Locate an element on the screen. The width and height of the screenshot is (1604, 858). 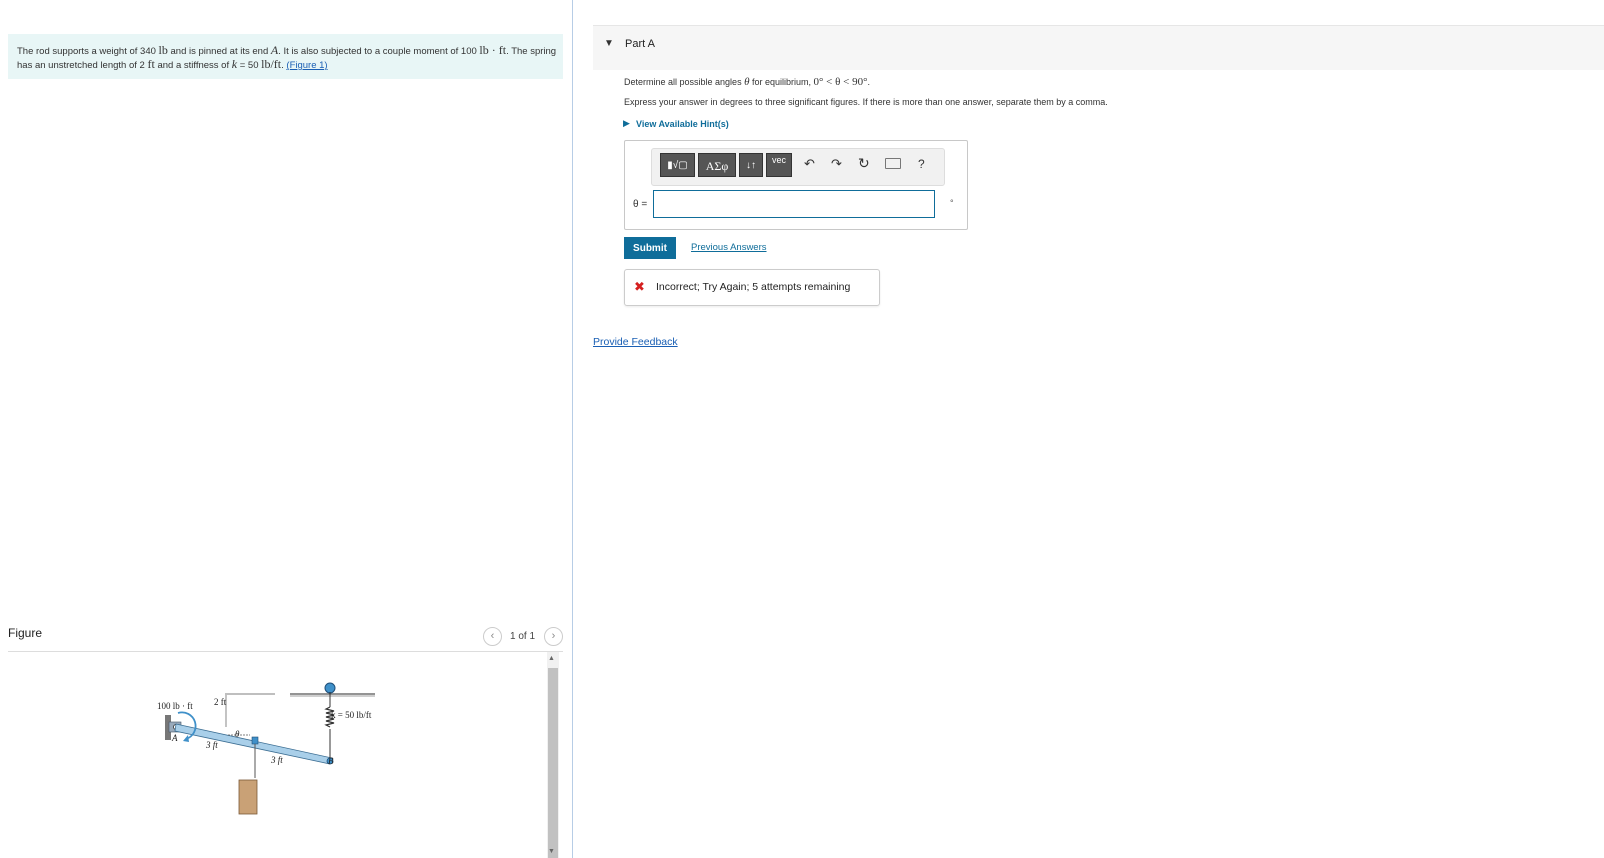
weight-block is located at coordinates (248, 797).